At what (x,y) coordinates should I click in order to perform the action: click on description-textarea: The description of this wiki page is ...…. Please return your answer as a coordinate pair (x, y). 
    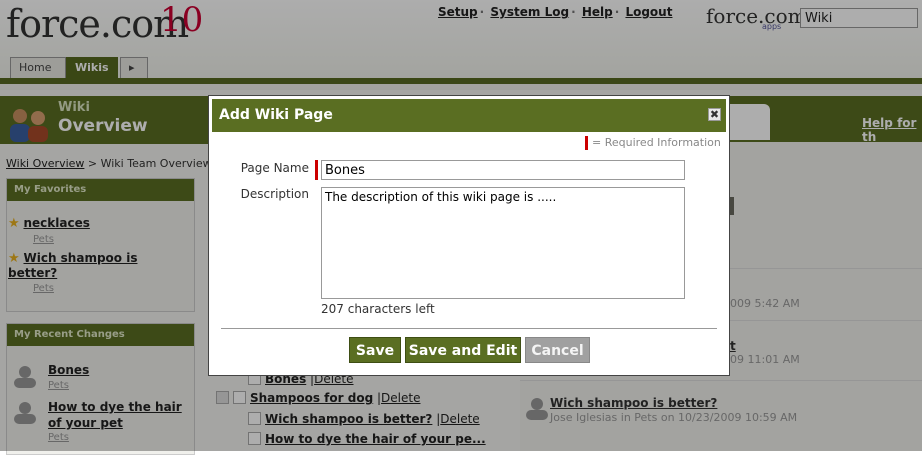
    Looking at the image, I should click on (503, 243).